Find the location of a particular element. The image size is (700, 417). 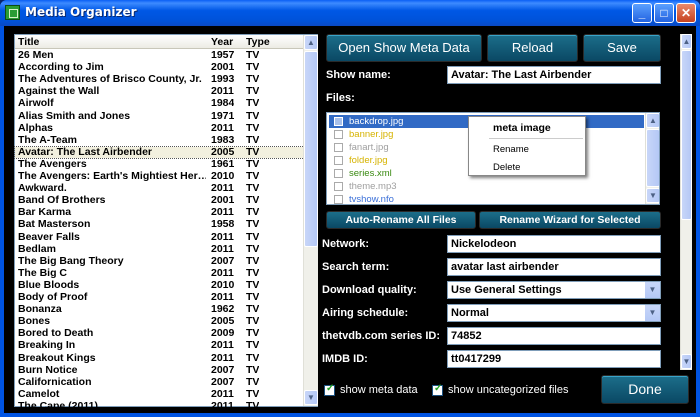

panel-scroll-thumb is located at coordinates (686, 135).